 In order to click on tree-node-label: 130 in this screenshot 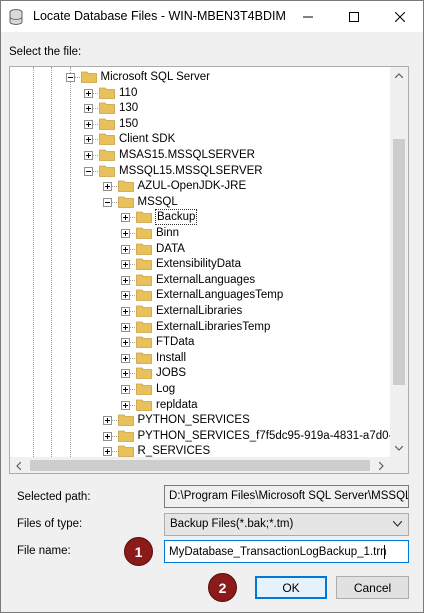, I will do `click(128, 108)`.